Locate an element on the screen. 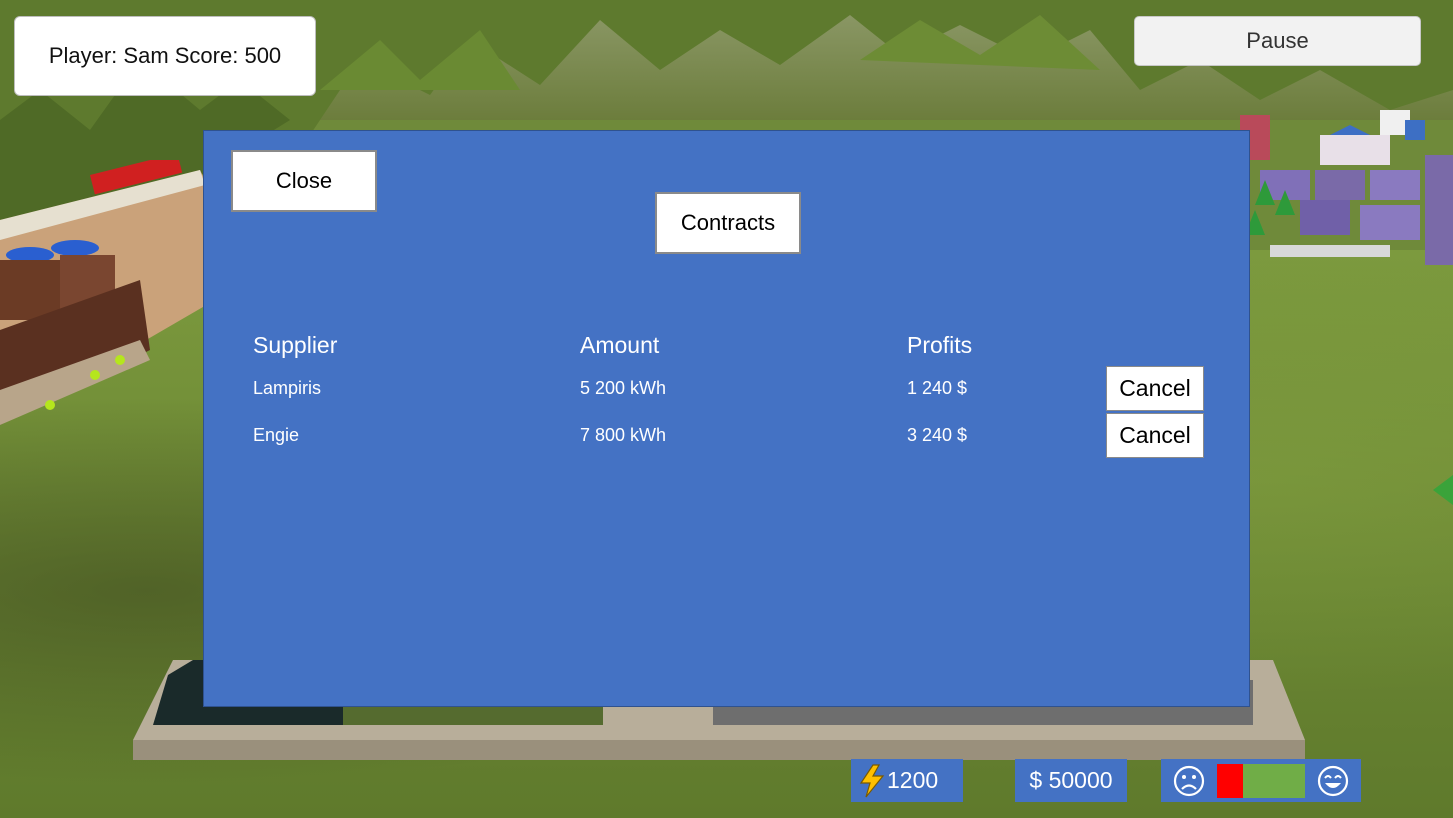 The image size is (1453, 818). money-value: $ 50000 is located at coordinates (1071, 780).